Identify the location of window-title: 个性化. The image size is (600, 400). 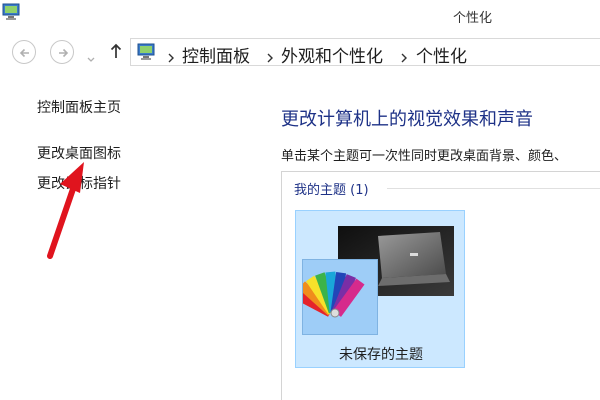
(472, 18).